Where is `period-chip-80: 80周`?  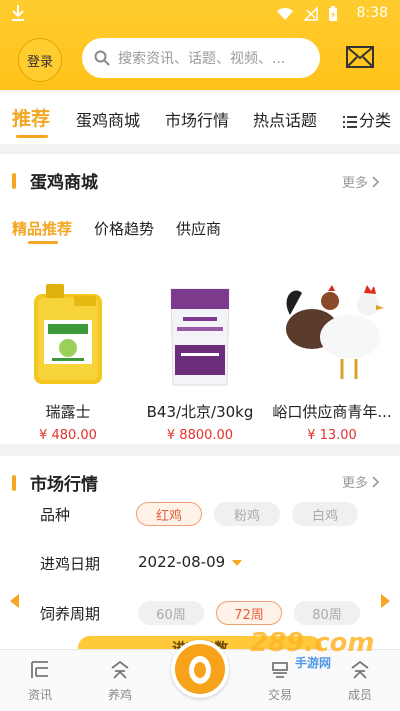
period-chip-80: 80周 is located at coordinates (327, 613).